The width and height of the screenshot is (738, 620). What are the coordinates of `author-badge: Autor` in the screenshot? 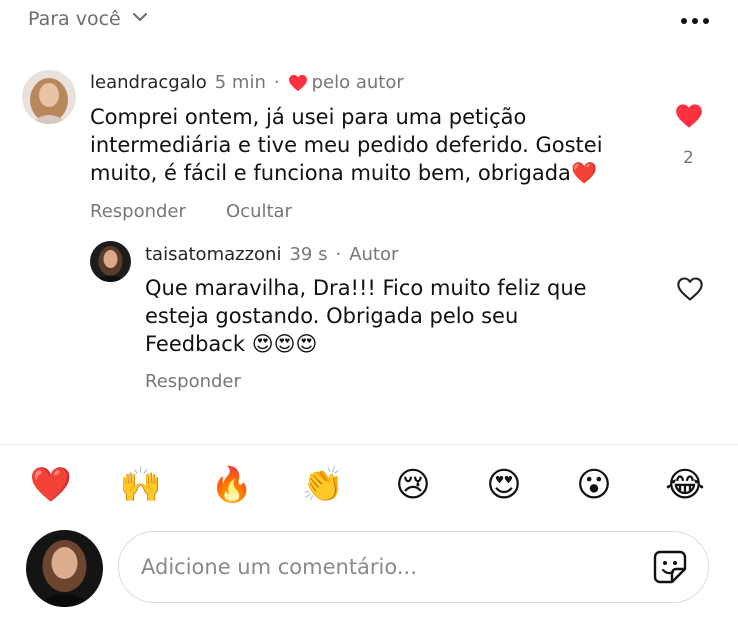 It's located at (374, 254).